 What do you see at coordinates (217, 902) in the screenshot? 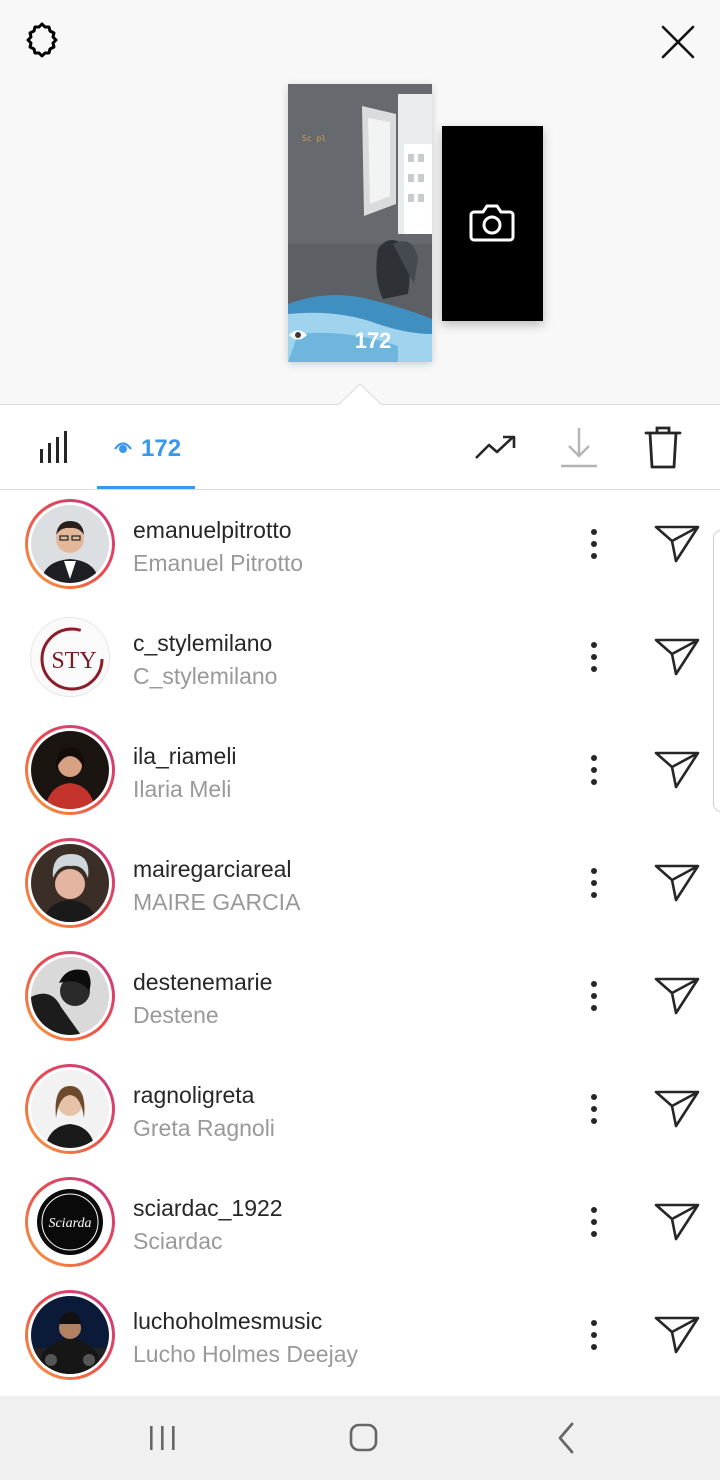
I see `viewer-full-name: MAIRE GARCIA` at bounding box center [217, 902].